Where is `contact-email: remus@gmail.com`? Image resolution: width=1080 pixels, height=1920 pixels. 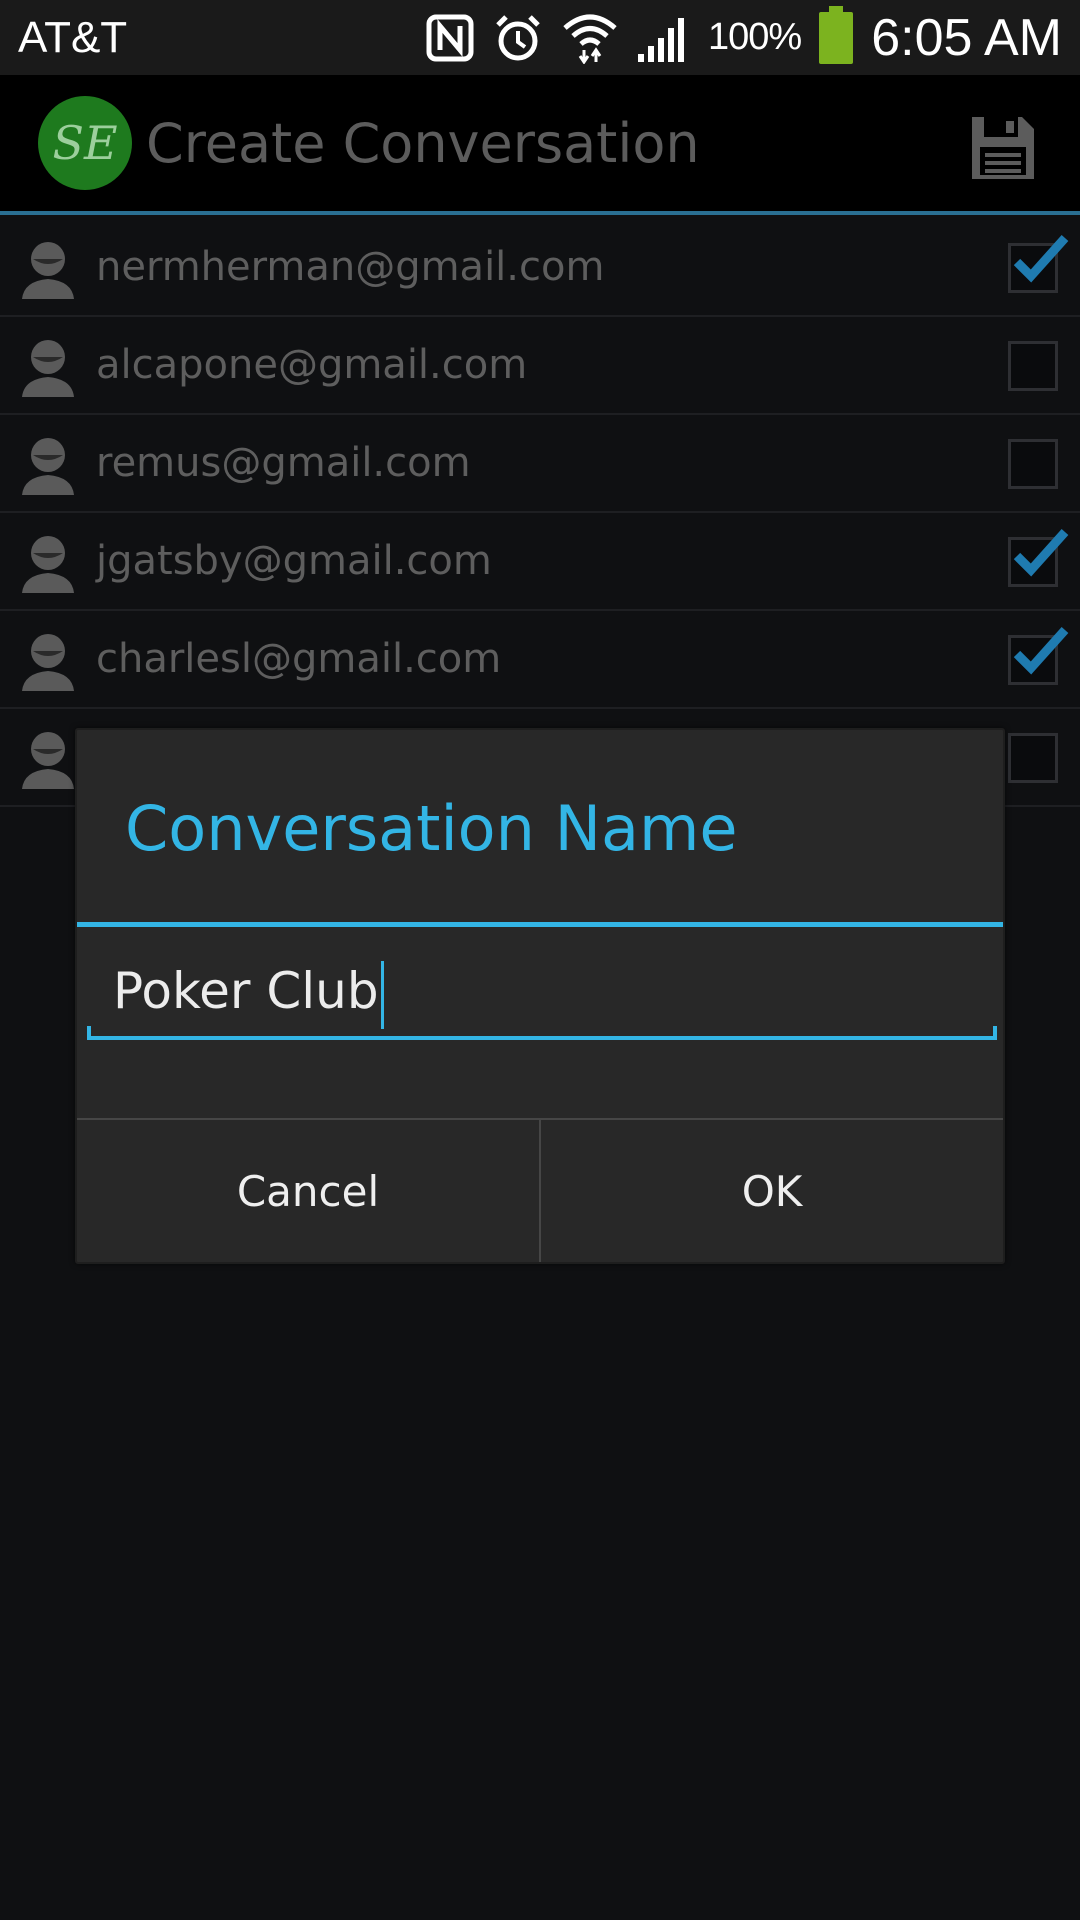
contact-email: remus@gmail.com is located at coordinates (283, 463).